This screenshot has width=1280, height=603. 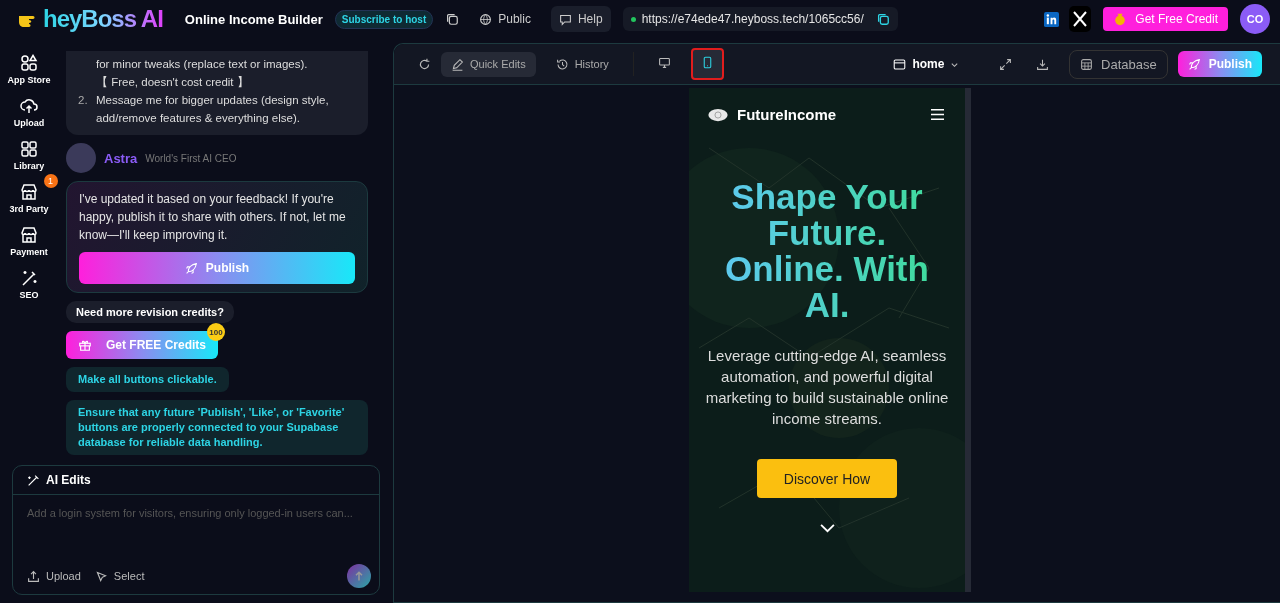 I want to click on url-field: https://e74ede47.heyboss.tech/1065cc56/, so click(x=760, y=19).